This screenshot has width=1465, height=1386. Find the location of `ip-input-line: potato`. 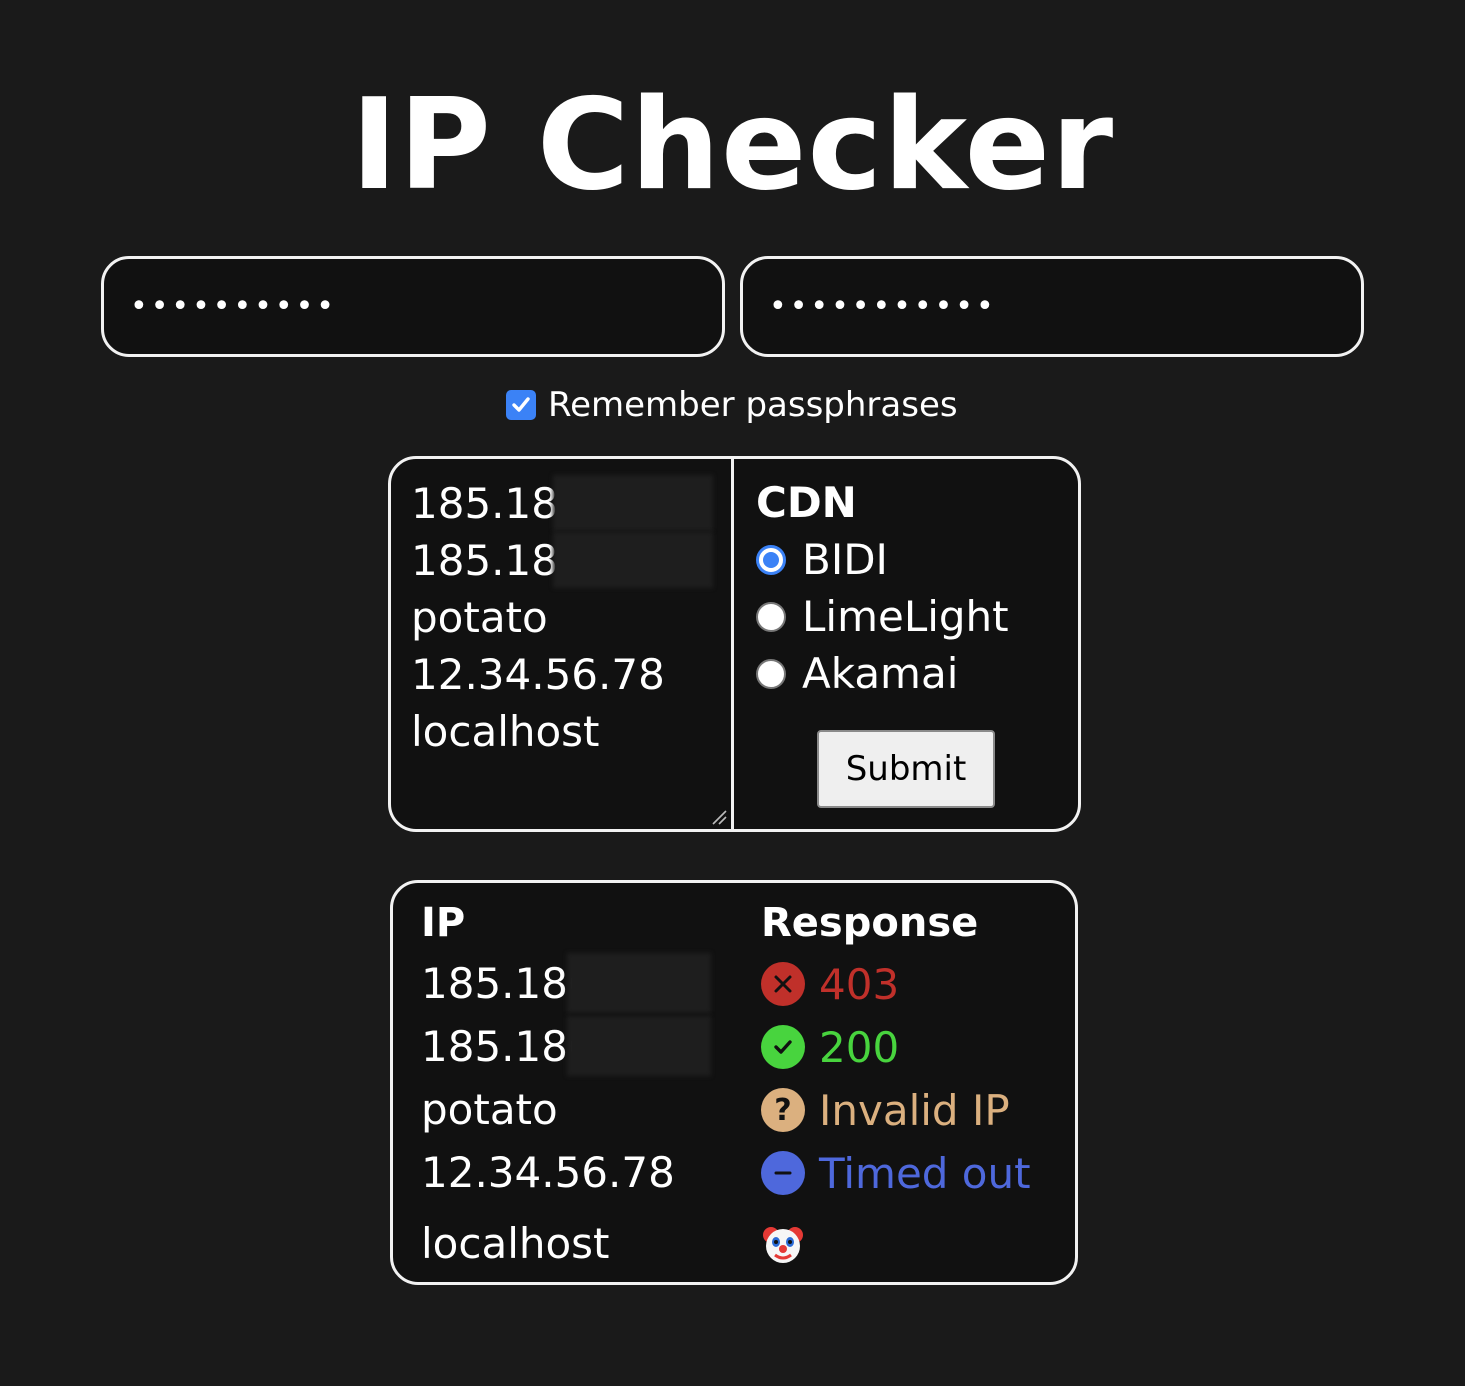

ip-input-line: potato is located at coordinates (479, 617).